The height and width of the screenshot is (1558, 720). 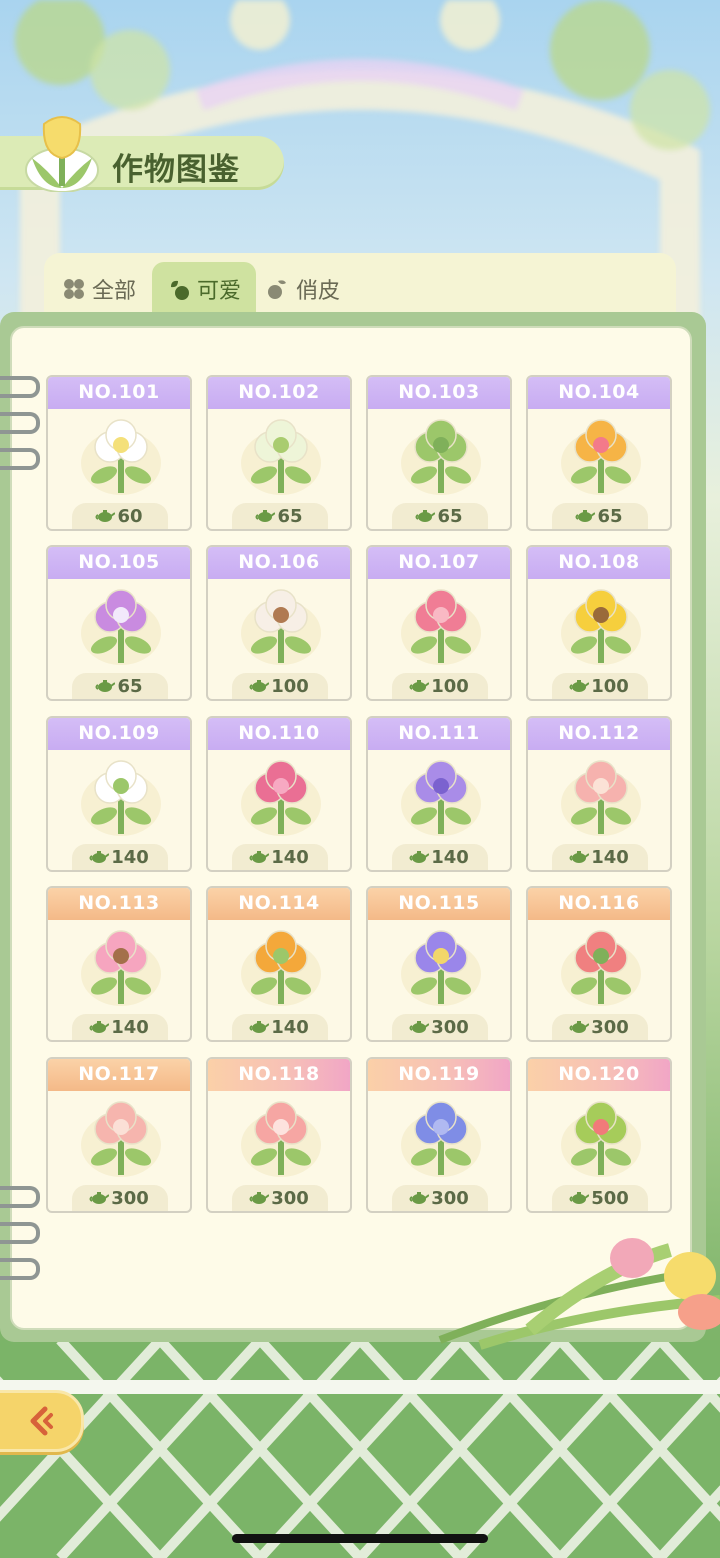 What do you see at coordinates (360, 1538) in the screenshot?
I see `home-indicator` at bounding box center [360, 1538].